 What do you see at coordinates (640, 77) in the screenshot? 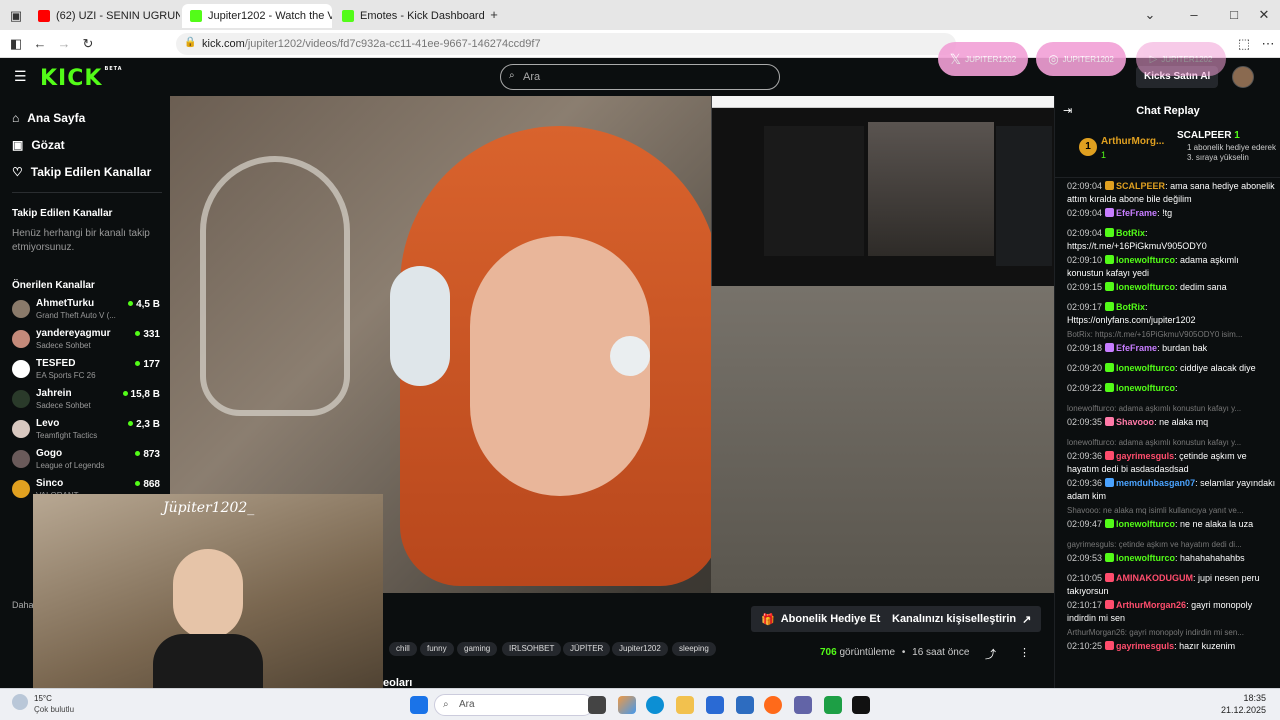
I see `search-input: ⌕ Ara` at bounding box center [640, 77].